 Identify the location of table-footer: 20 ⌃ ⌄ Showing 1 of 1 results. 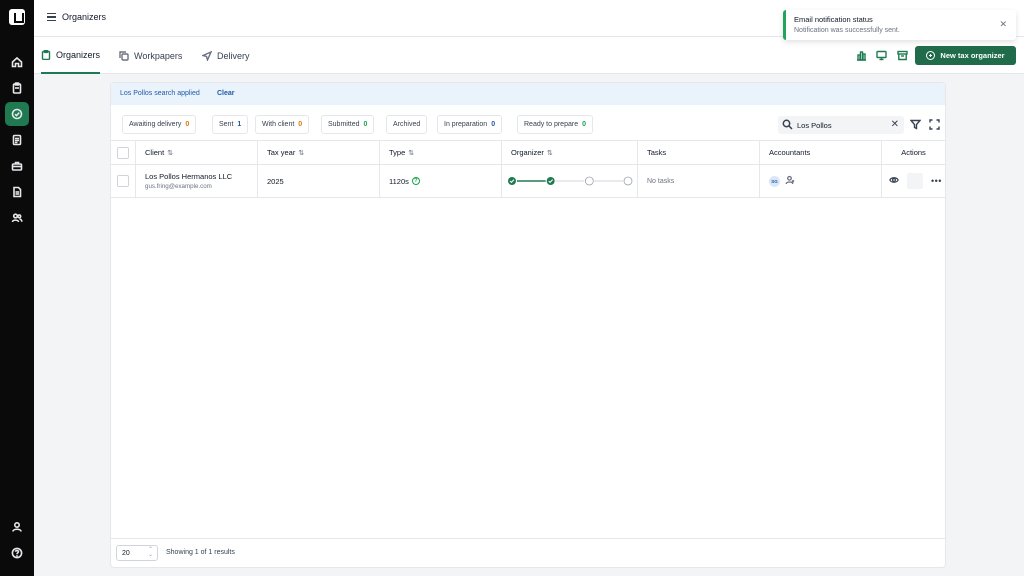
(528, 552).